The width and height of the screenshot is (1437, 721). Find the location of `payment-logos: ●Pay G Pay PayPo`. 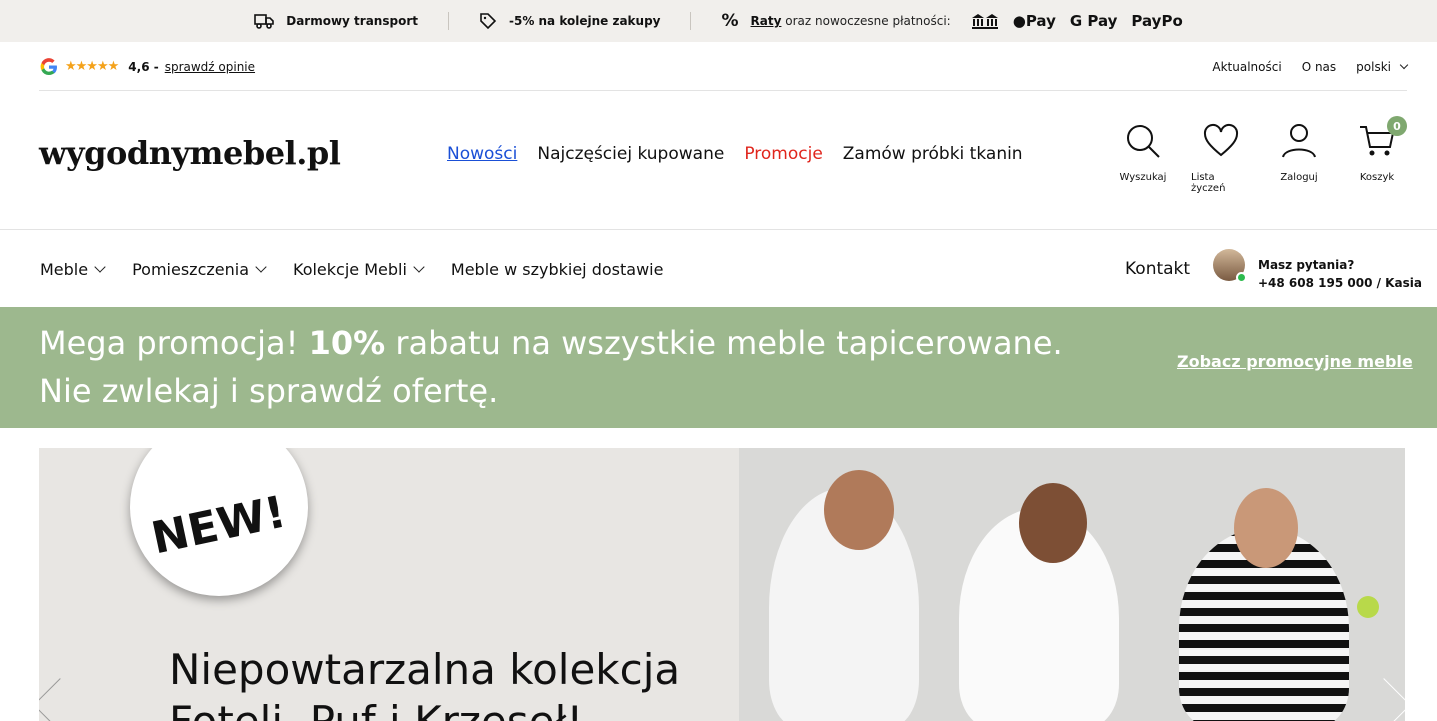

payment-logos: ●Pay G Pay PayPo is located at coordinates (1077, 21).